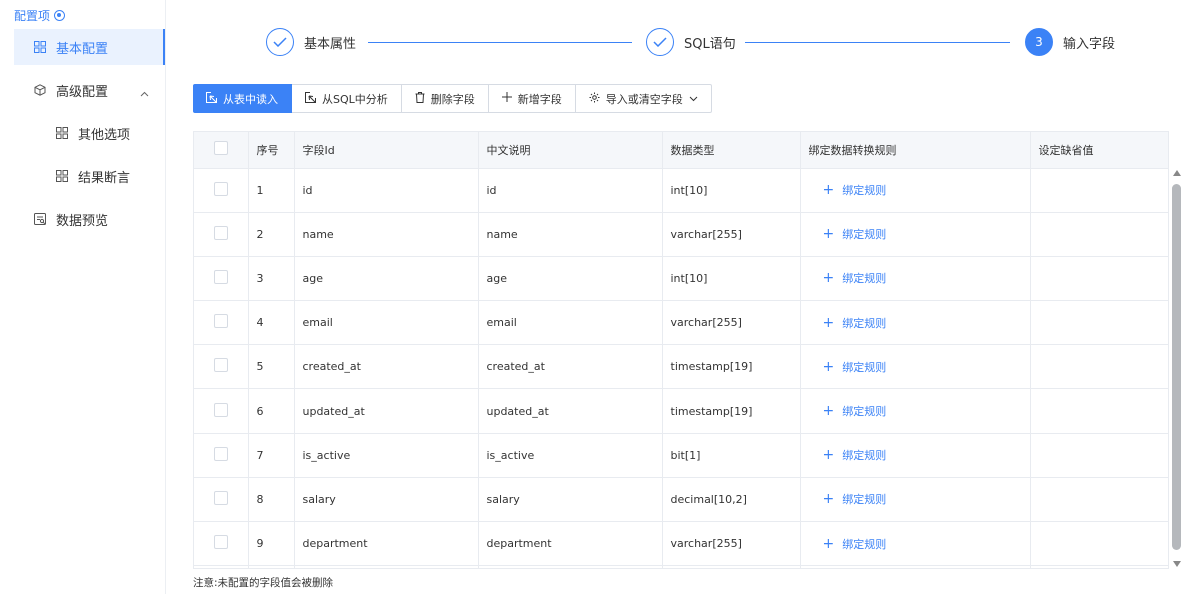 Image resolution: width=1198 pixels, height=594 pixels. What do you see at coordinates (570, 500) in the screenshot?
I see `description-cell: salary` at bounding box center [570, 500].